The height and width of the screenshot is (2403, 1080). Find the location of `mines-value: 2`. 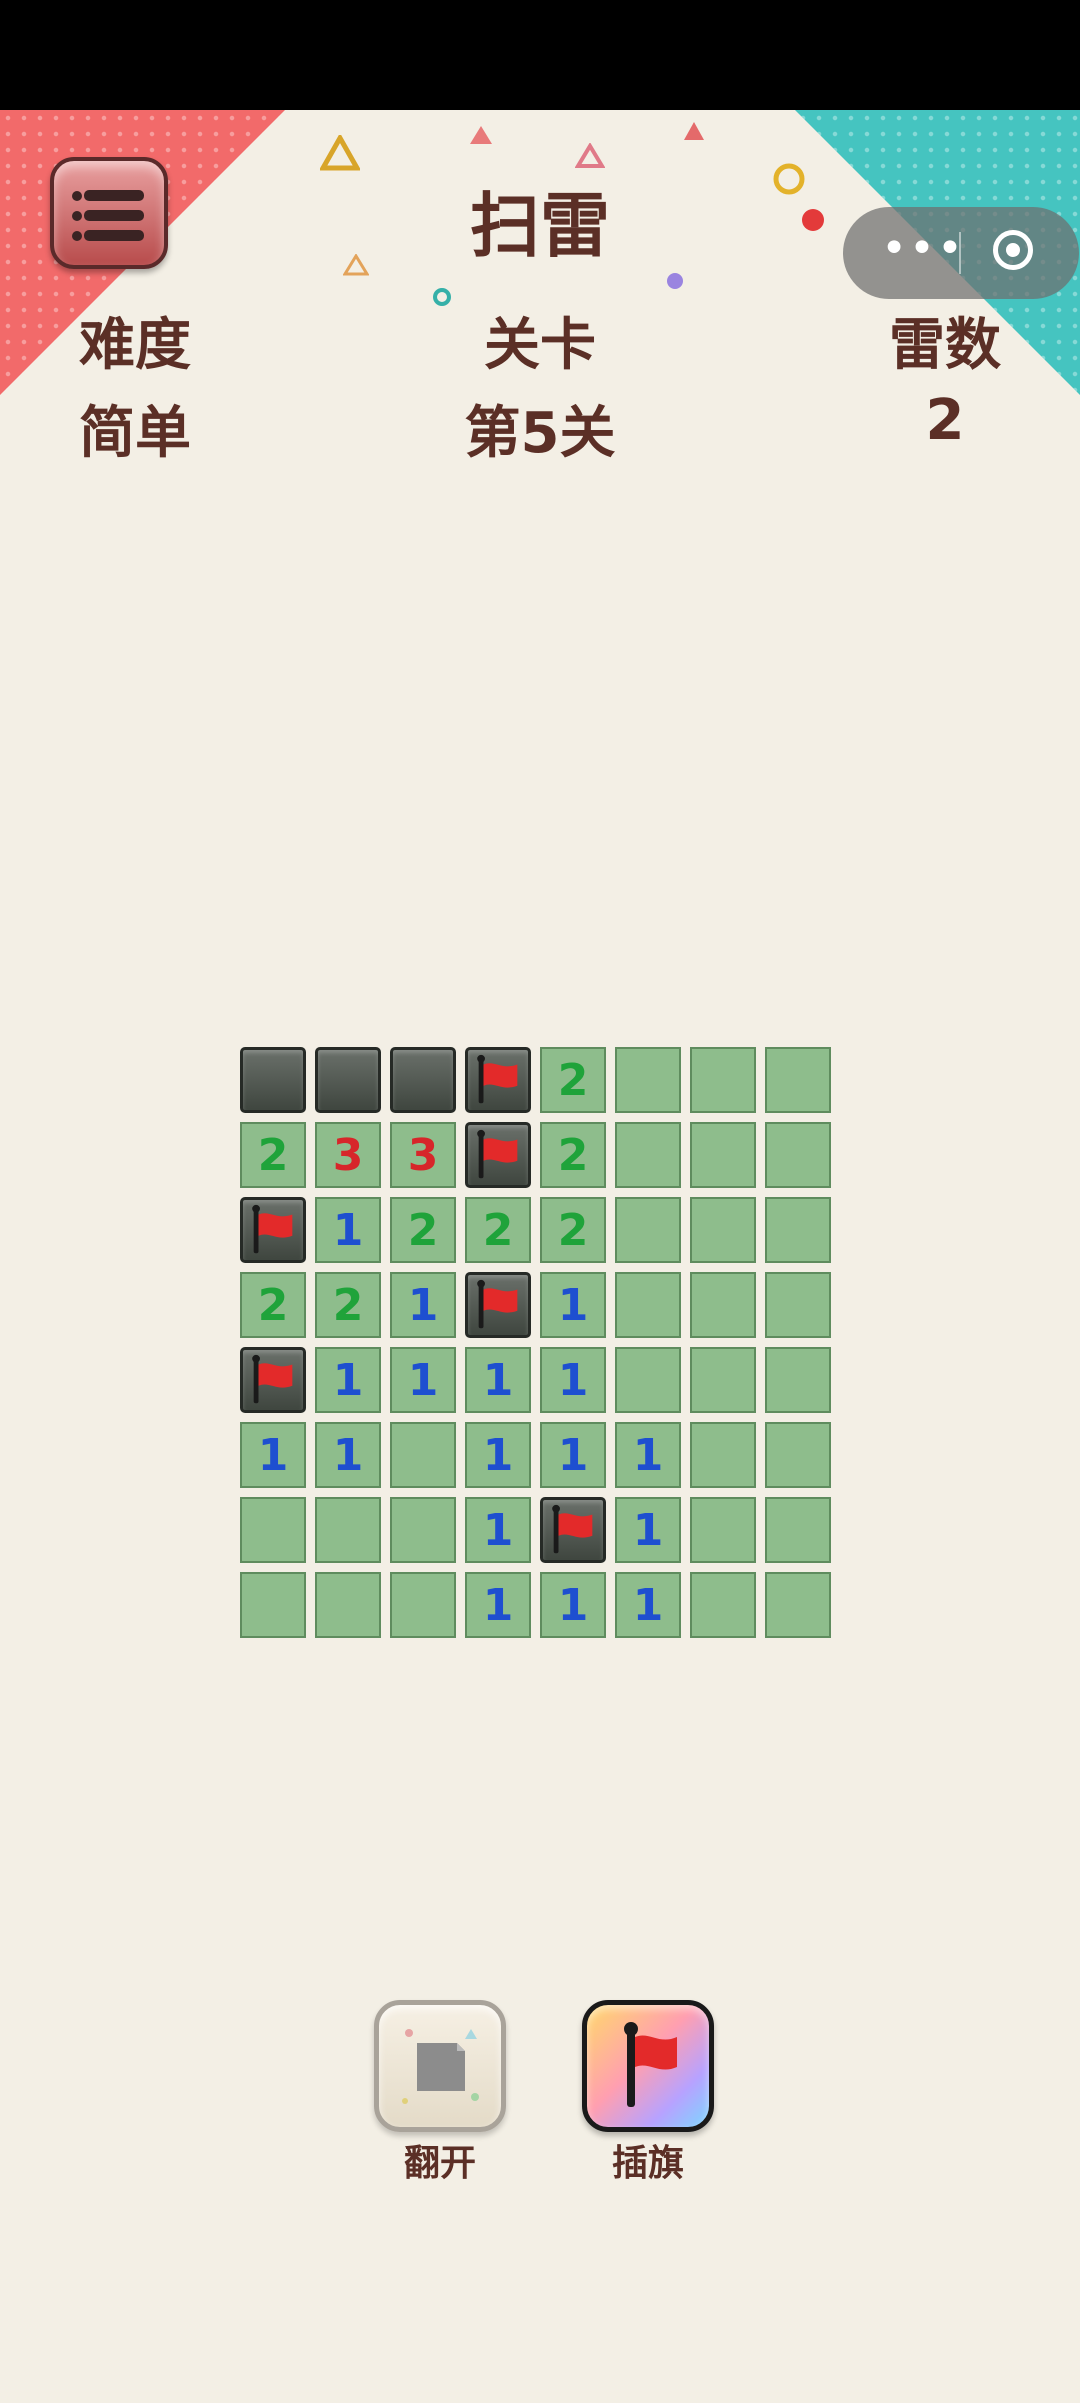

mines-value: 2 is located at coordinates (945, 420).